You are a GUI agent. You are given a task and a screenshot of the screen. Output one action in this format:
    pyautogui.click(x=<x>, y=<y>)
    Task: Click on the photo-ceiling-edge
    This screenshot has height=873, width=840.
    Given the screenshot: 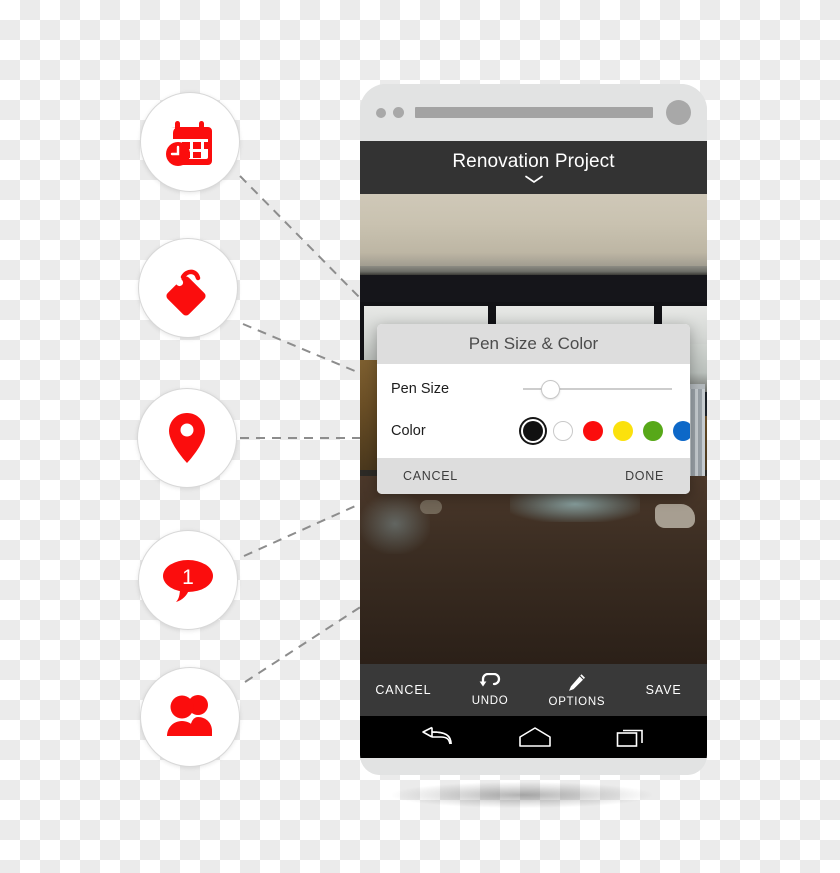 What is the action you would take?
    pyautogui.click(x=533, y=270)
    